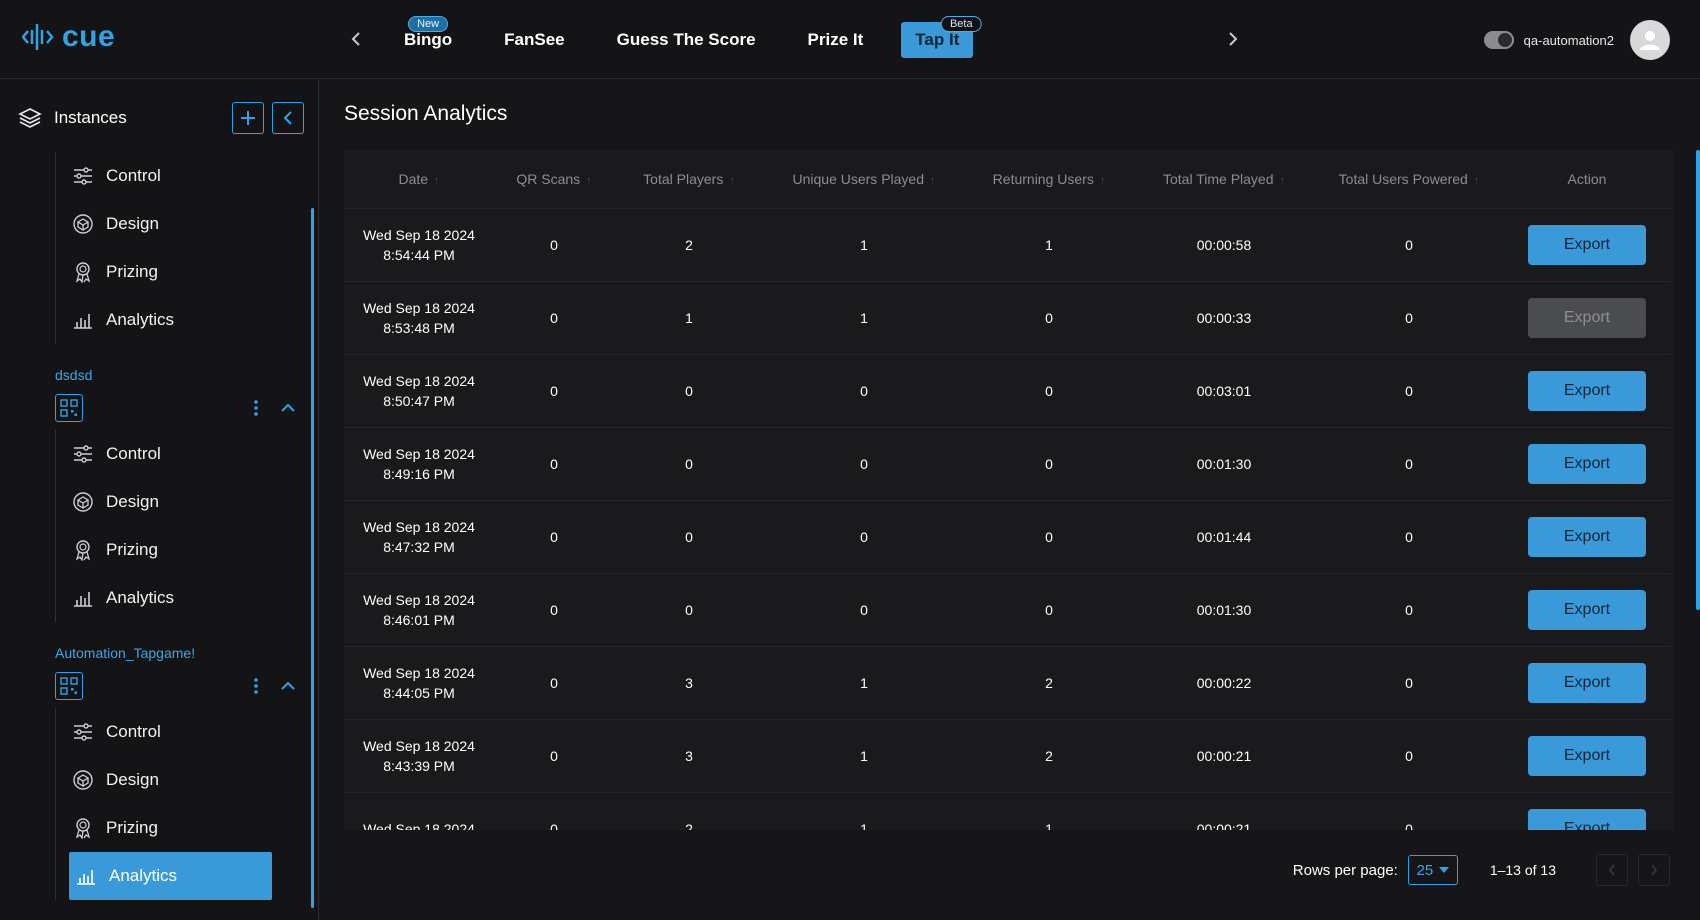 This screenshot has height=920, width=1700. I want to click on column-header-unique-users: Unique Users Played ↑, so click(864, 179).